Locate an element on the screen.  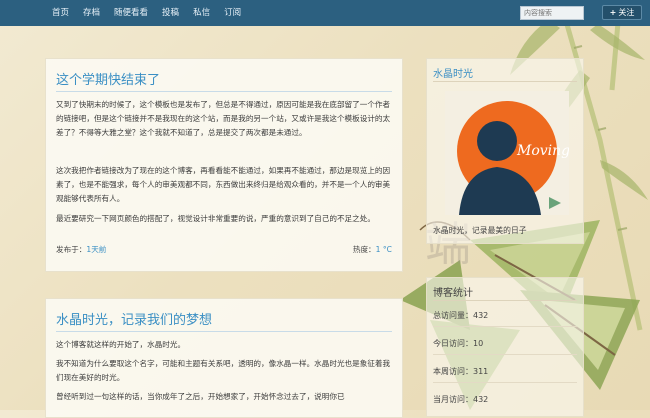
post-hotness: 热度：1 °C is located at coordinates (372, 249).